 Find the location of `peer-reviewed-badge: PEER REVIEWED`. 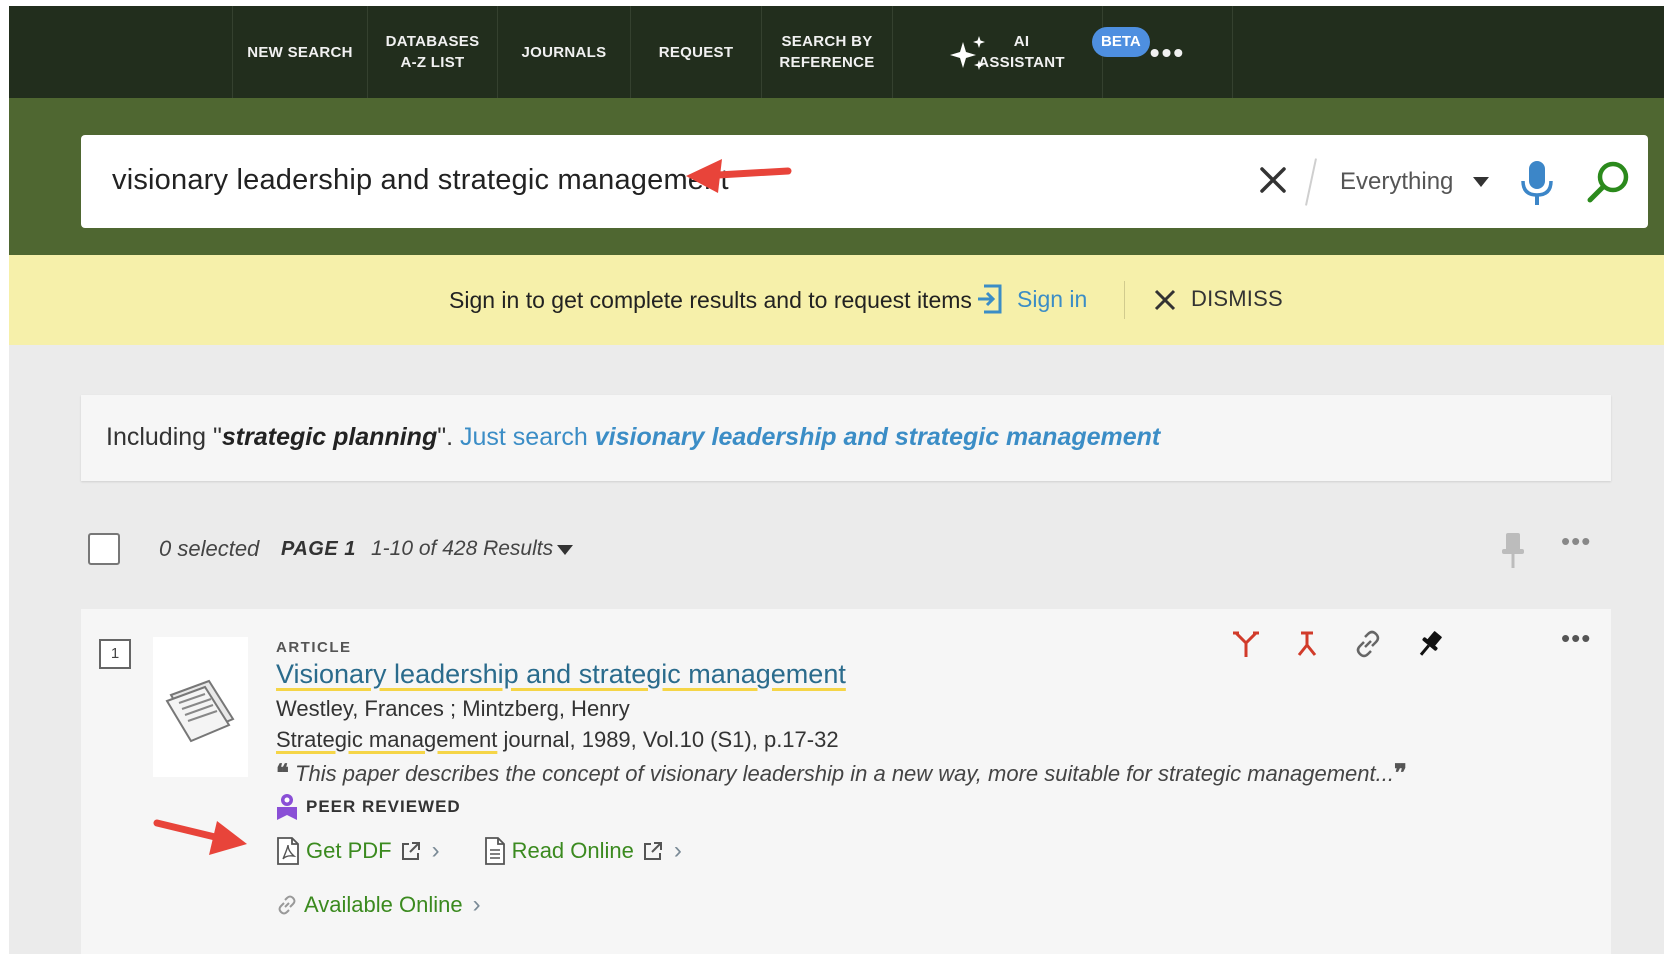

peer-reviewed-badge: PEER REVIEWED is located at coordinates (368, 807).